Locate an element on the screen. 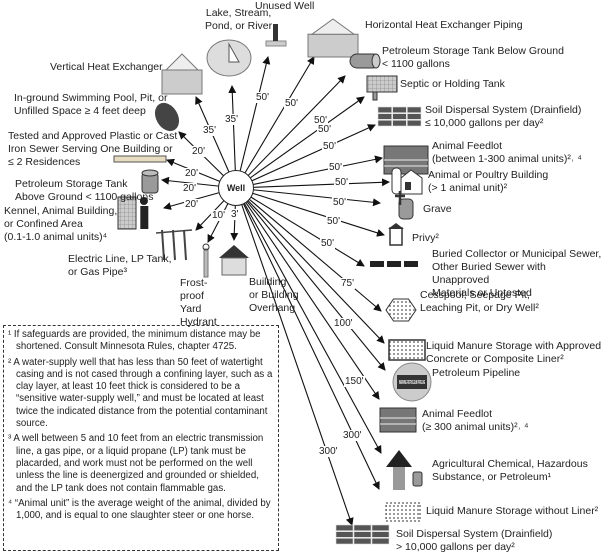  vertical-heat-exchanger-icon is located at coordinates (182, 74).